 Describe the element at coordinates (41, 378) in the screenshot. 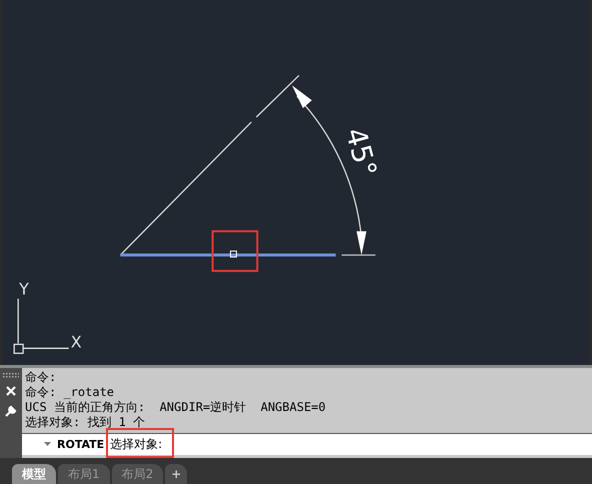

I see `command-history-line: 命令:` at that location.